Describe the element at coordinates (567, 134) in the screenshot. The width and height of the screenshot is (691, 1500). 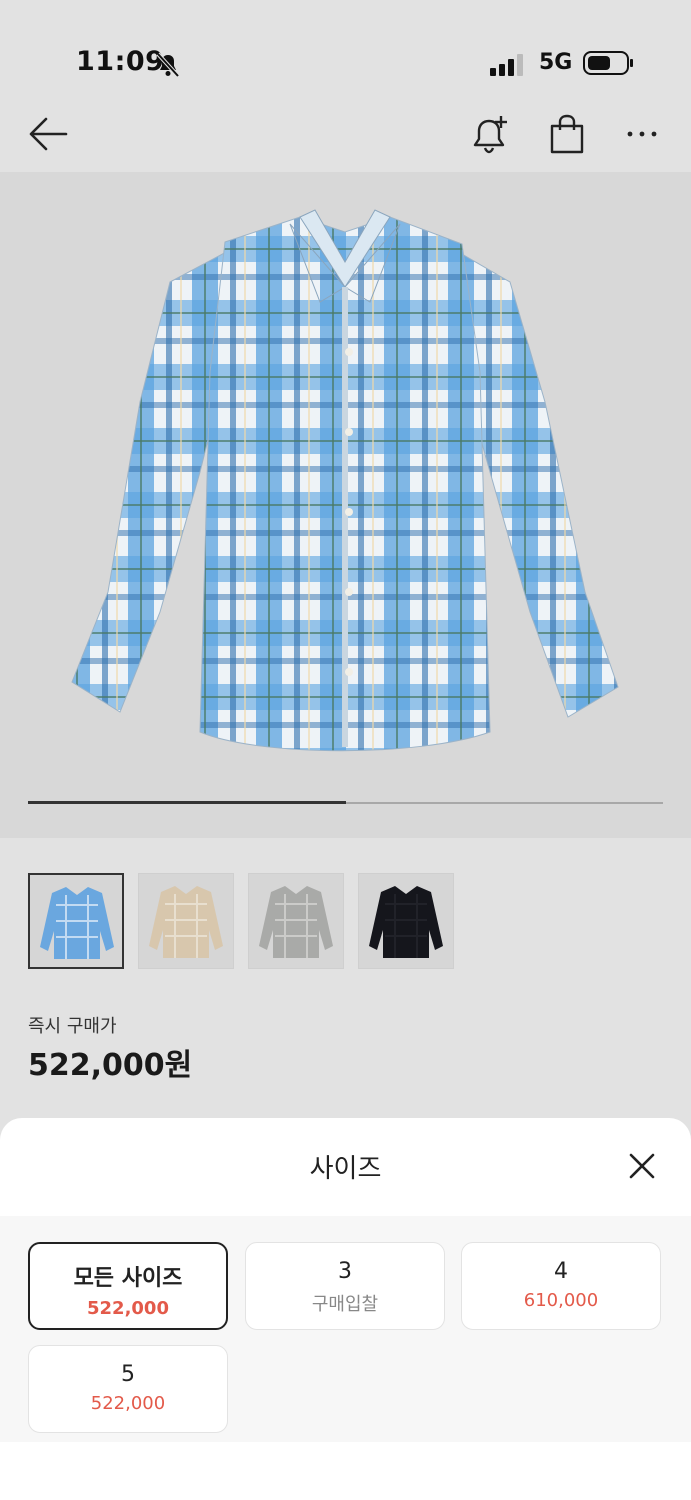
I see `shopping-bag-icon` at that location.